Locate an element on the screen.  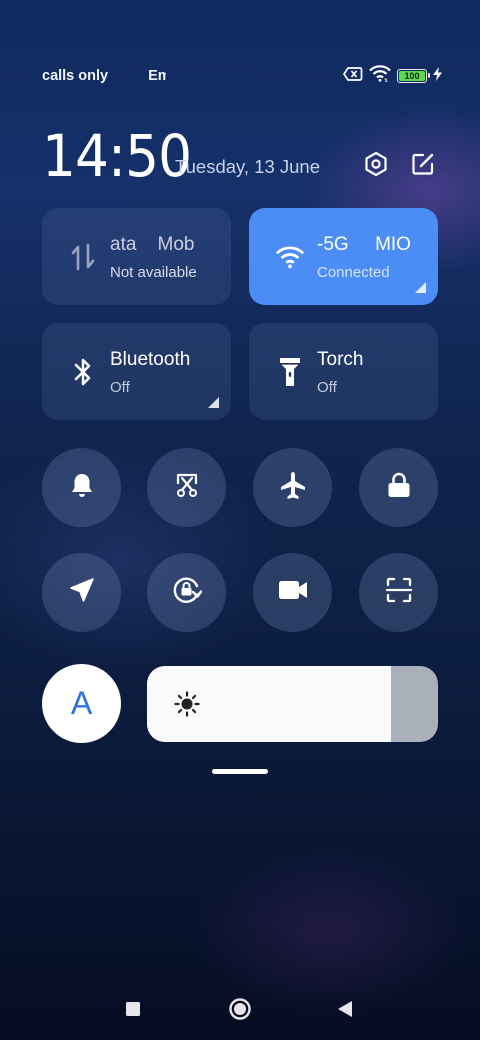
home-icon is located at coordinates (240, 1011).